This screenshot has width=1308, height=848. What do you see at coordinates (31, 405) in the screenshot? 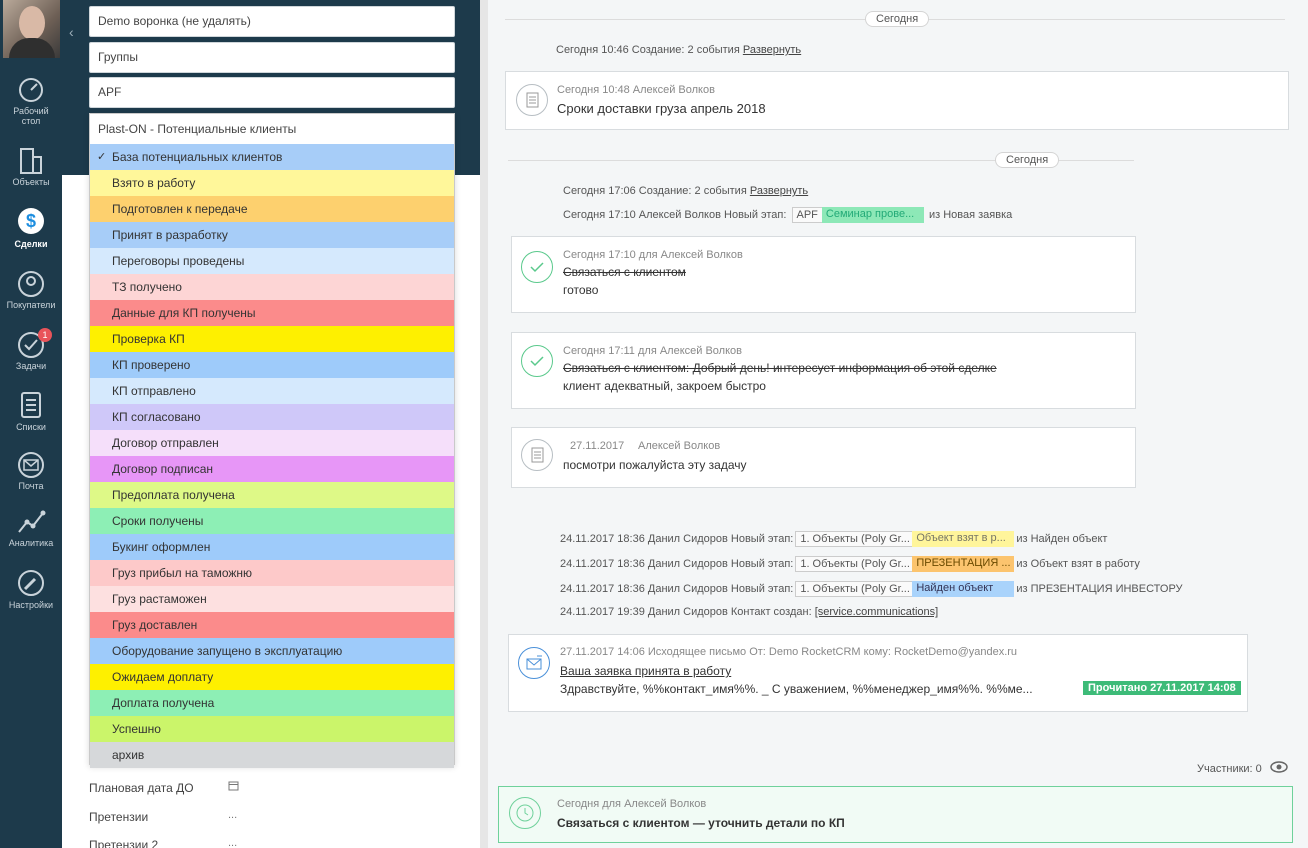
I see `list-icon` at bounding box center [31, 405].